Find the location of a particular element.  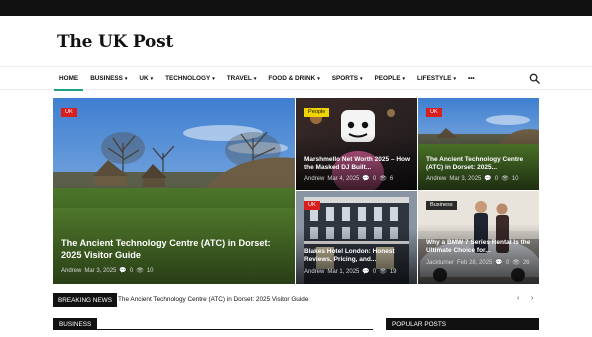

nav-item-home: HOME is located at coordinates (68, 79).